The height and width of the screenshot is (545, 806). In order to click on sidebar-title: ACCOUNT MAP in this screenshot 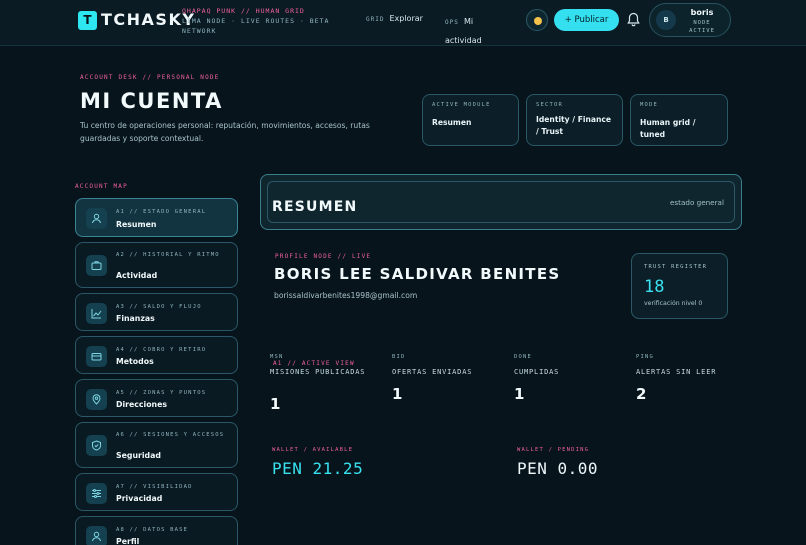, I will do `click(101, 186)`.